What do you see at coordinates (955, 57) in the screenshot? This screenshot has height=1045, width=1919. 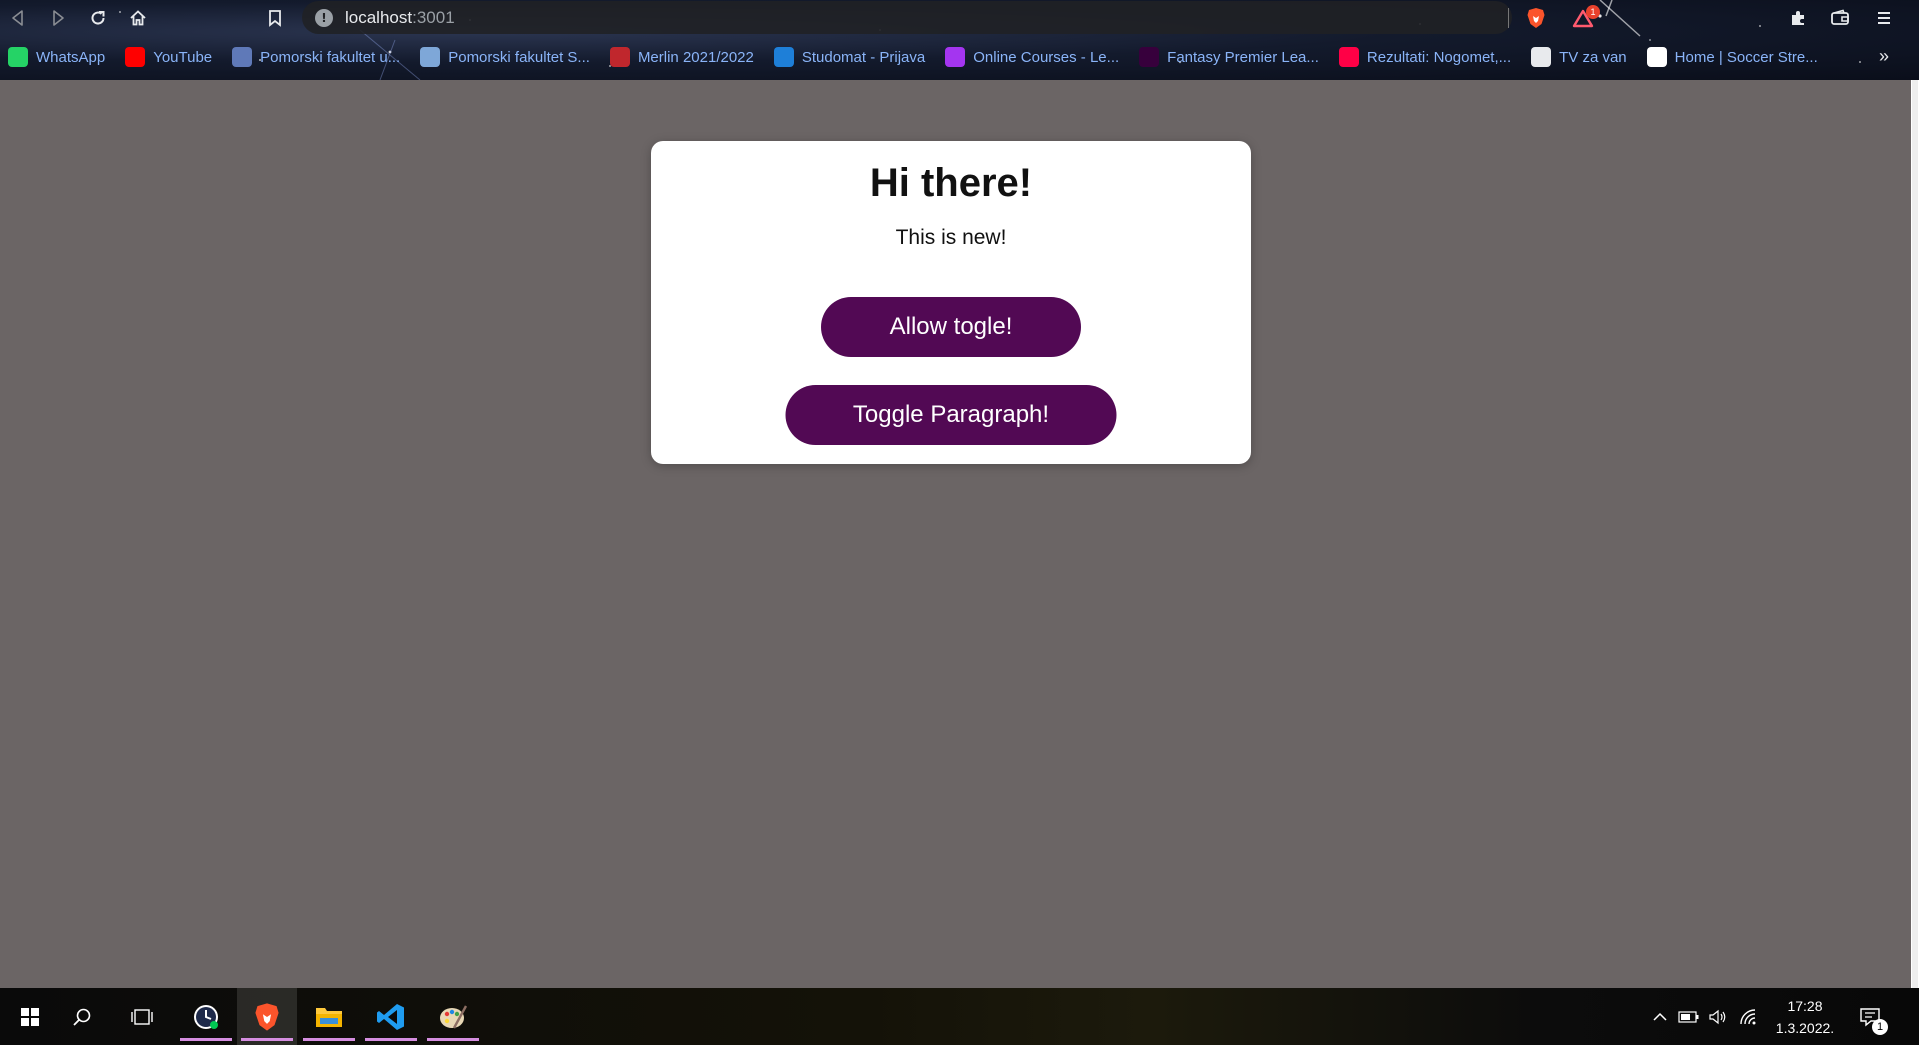 I see `udemy-icon` at bounding box center [955, 57].